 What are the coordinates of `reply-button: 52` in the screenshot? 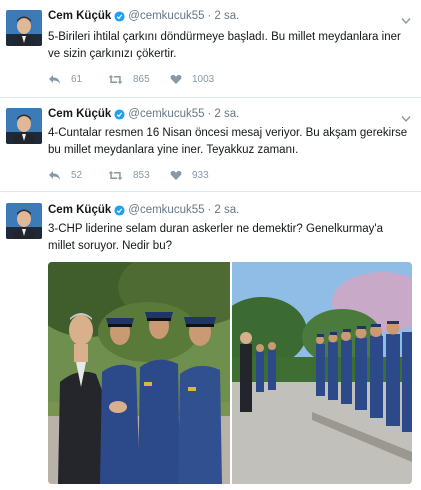 It's located at (78, 175).